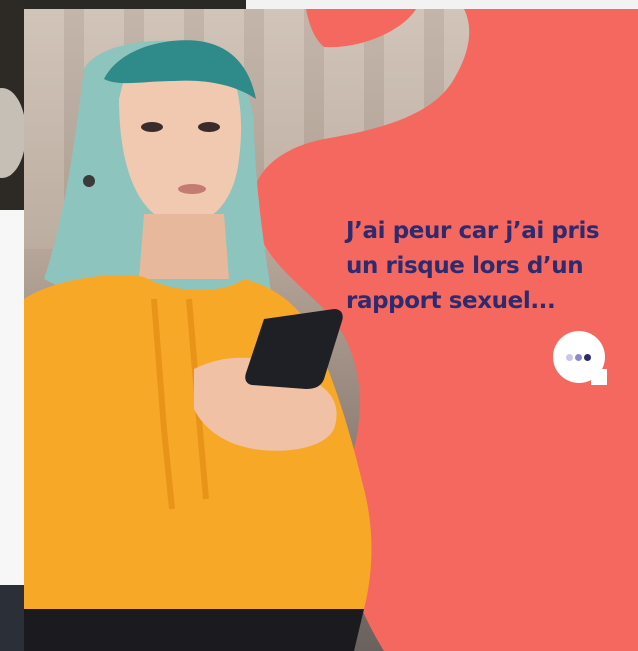 This screenshot has width=638, height=651. I want to click on message-line-2: un risque lors d’un, so click(465, 266).